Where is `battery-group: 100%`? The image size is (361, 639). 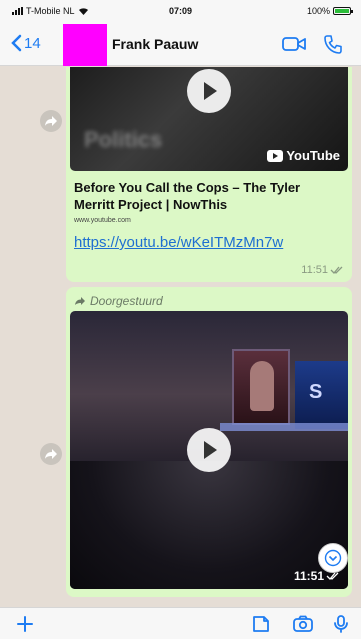
battery-group: 100% is located at coordinates (329, 11).